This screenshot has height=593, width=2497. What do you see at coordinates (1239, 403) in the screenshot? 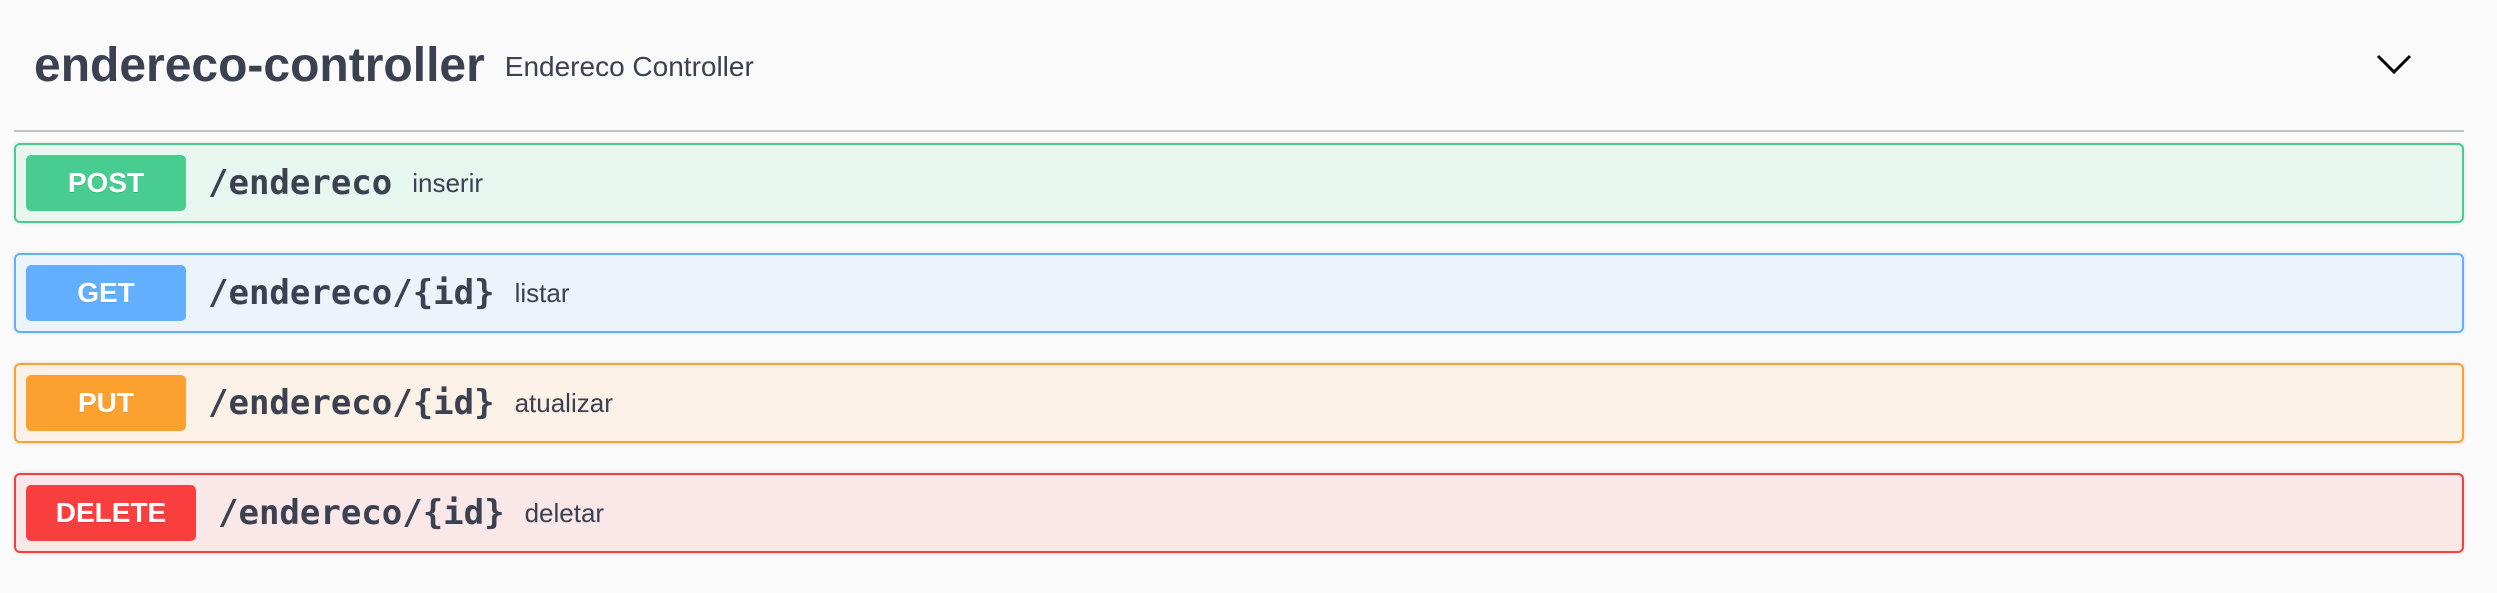
I see `operation-put-endereco-id: PUT /endereco/{id} atualizar` at bounding box center [1239, 403].